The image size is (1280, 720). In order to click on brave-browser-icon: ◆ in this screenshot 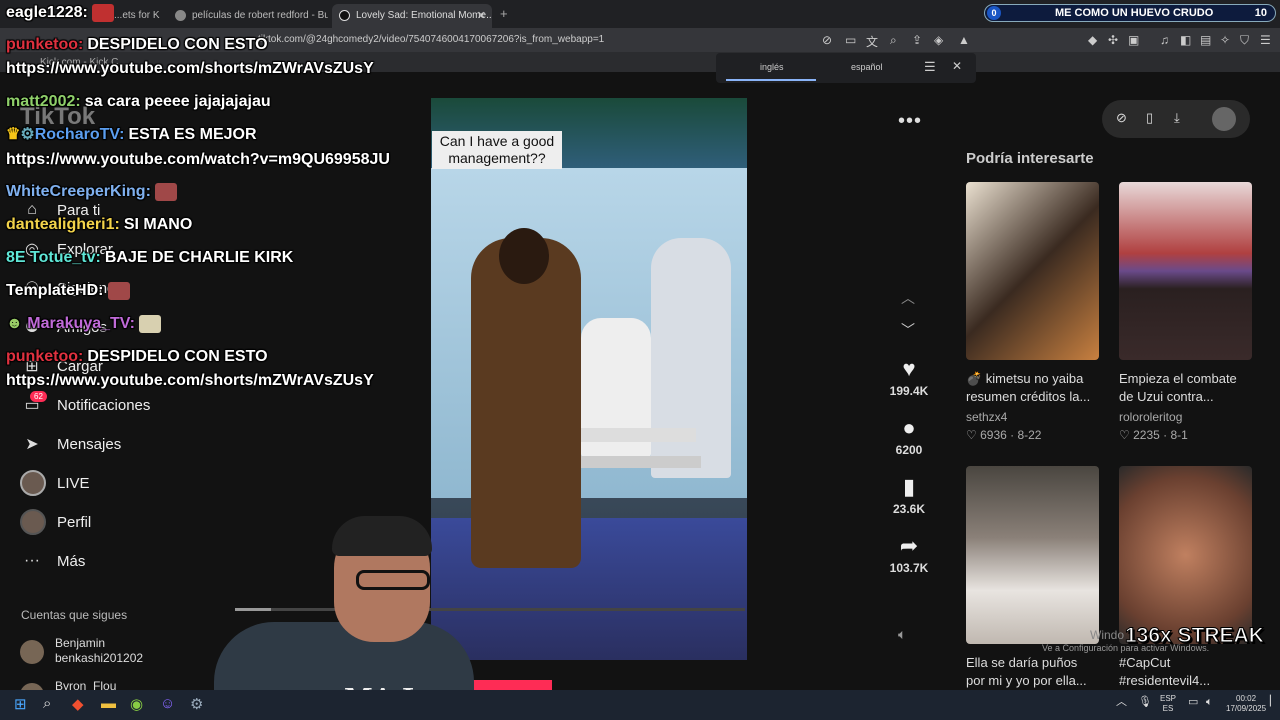, I will do `click(78, 704)`.